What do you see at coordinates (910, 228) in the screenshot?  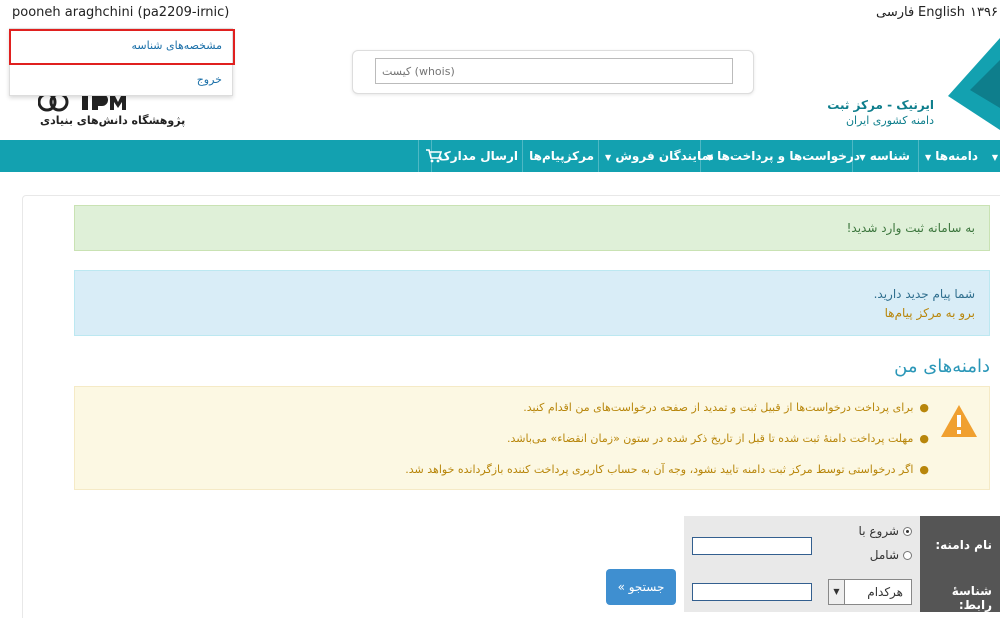 I see `welcome-text: به سامانه ثبت وارد شدید!` at bounding box center [910, 228].